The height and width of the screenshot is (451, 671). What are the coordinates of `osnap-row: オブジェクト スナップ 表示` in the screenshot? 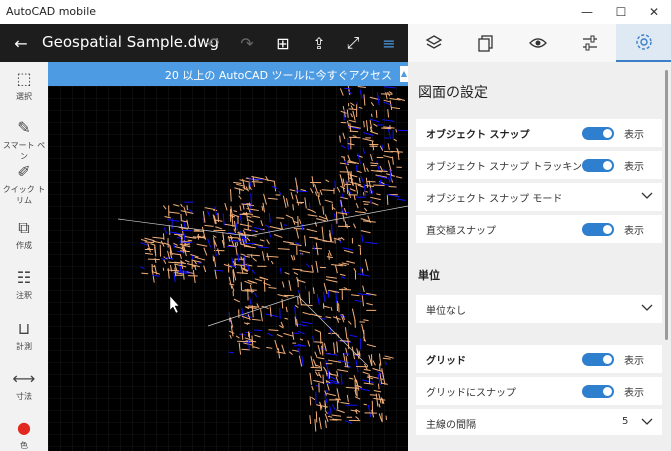 It's located at (539, 133).